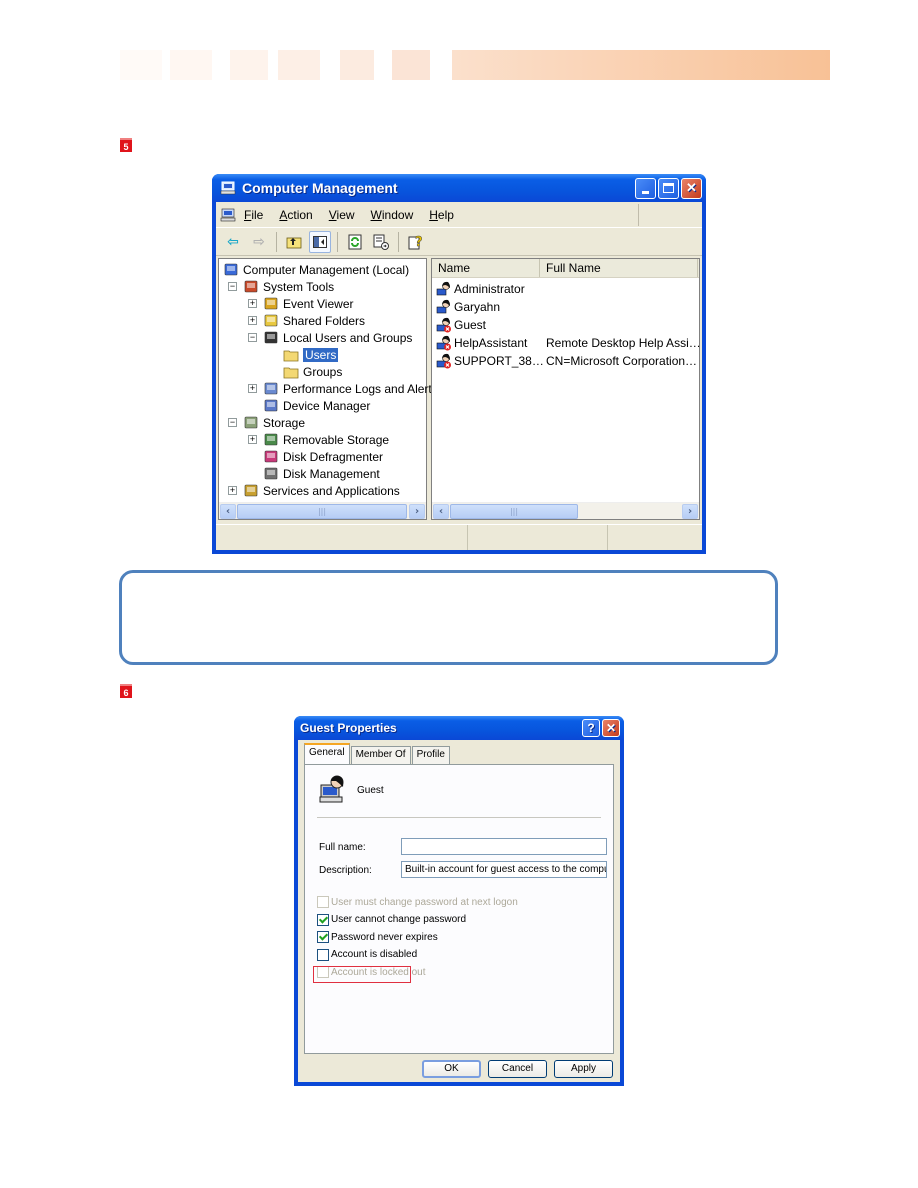  Describe the element at coordinates (391, 919) in the screenshot. I see `checkbox-option: User cannot change password` at that location.